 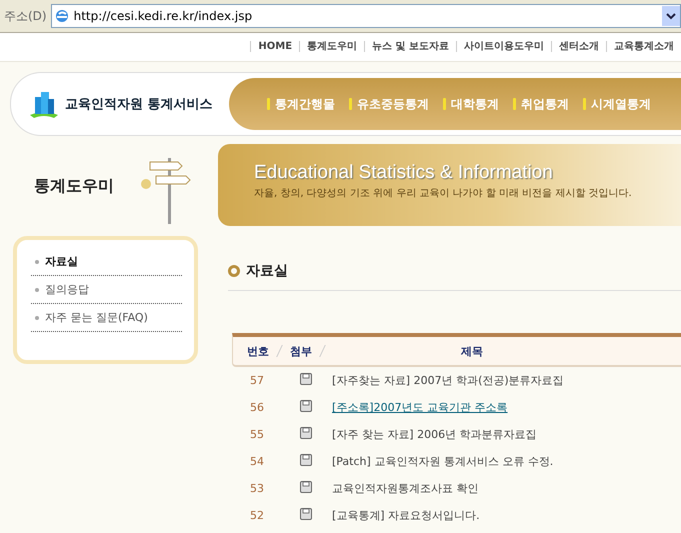 I want to click on post-title-link: [주소록]2007년도 교육기관 주소록, so click(x=420, y=407).